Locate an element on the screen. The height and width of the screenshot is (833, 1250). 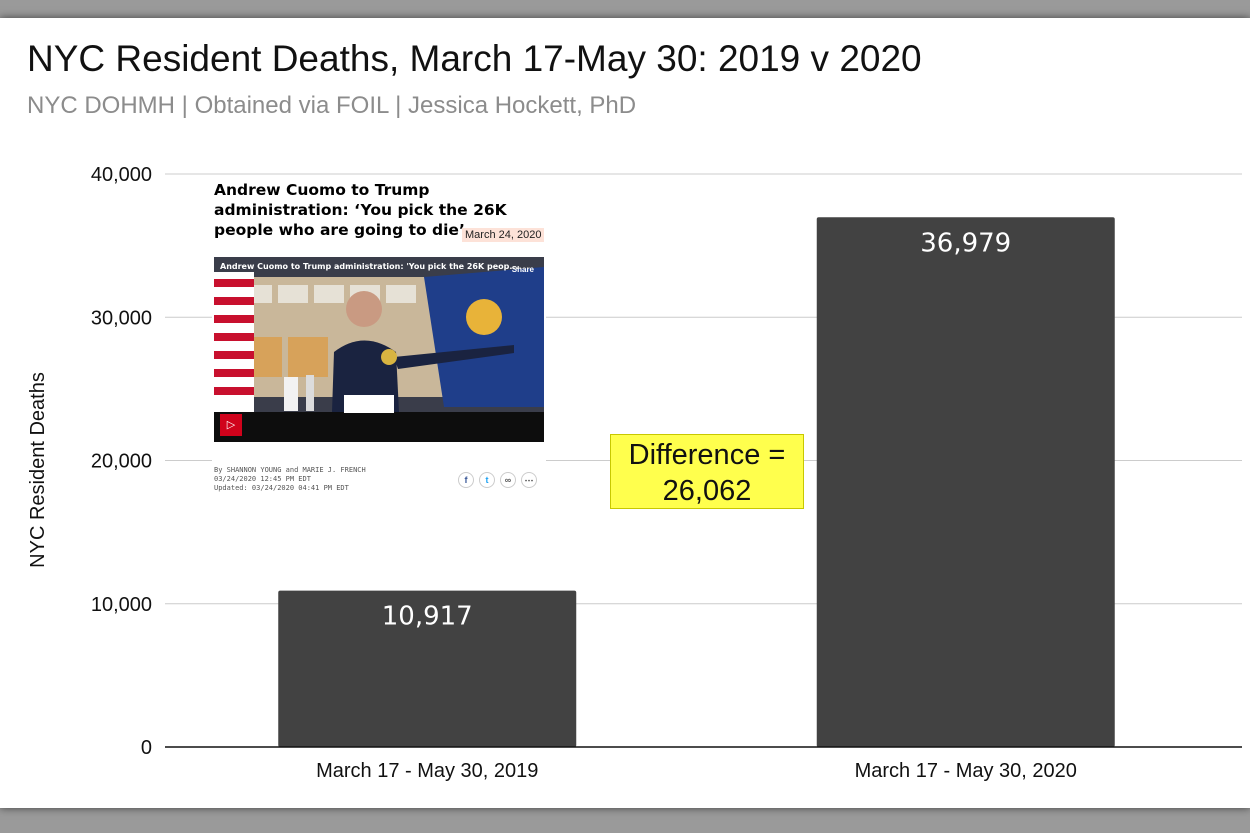
x-category-label: March 17 - May 30, 2020 is located at coordinates (966, 771).